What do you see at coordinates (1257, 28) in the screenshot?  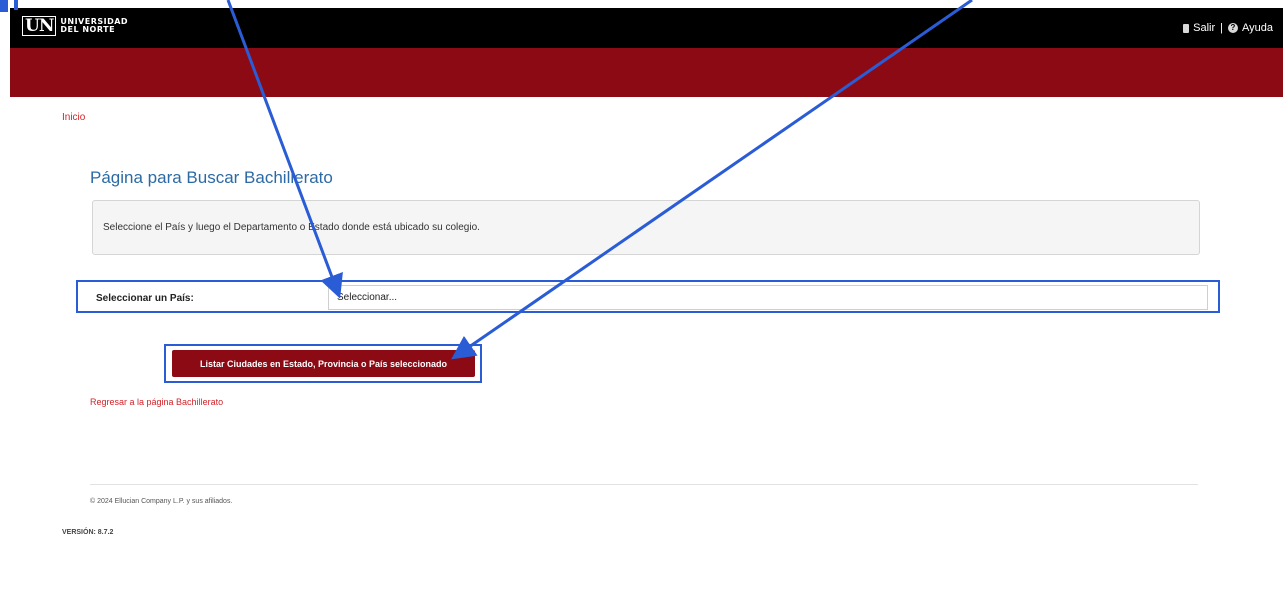 I see `help-link: Ayuda` at bounding box center [1257, 28].